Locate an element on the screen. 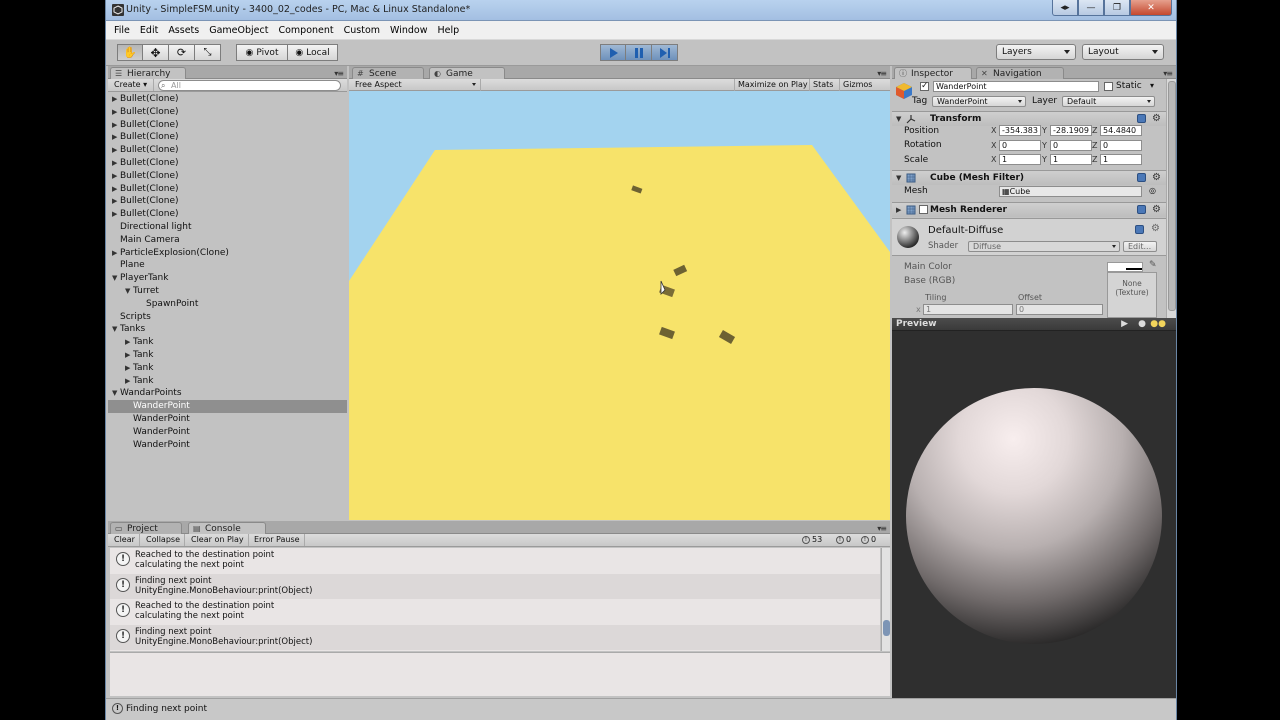 This screenshot has width=1280, height=720. menu-assets: Assets is located at coordinates (183, 30).